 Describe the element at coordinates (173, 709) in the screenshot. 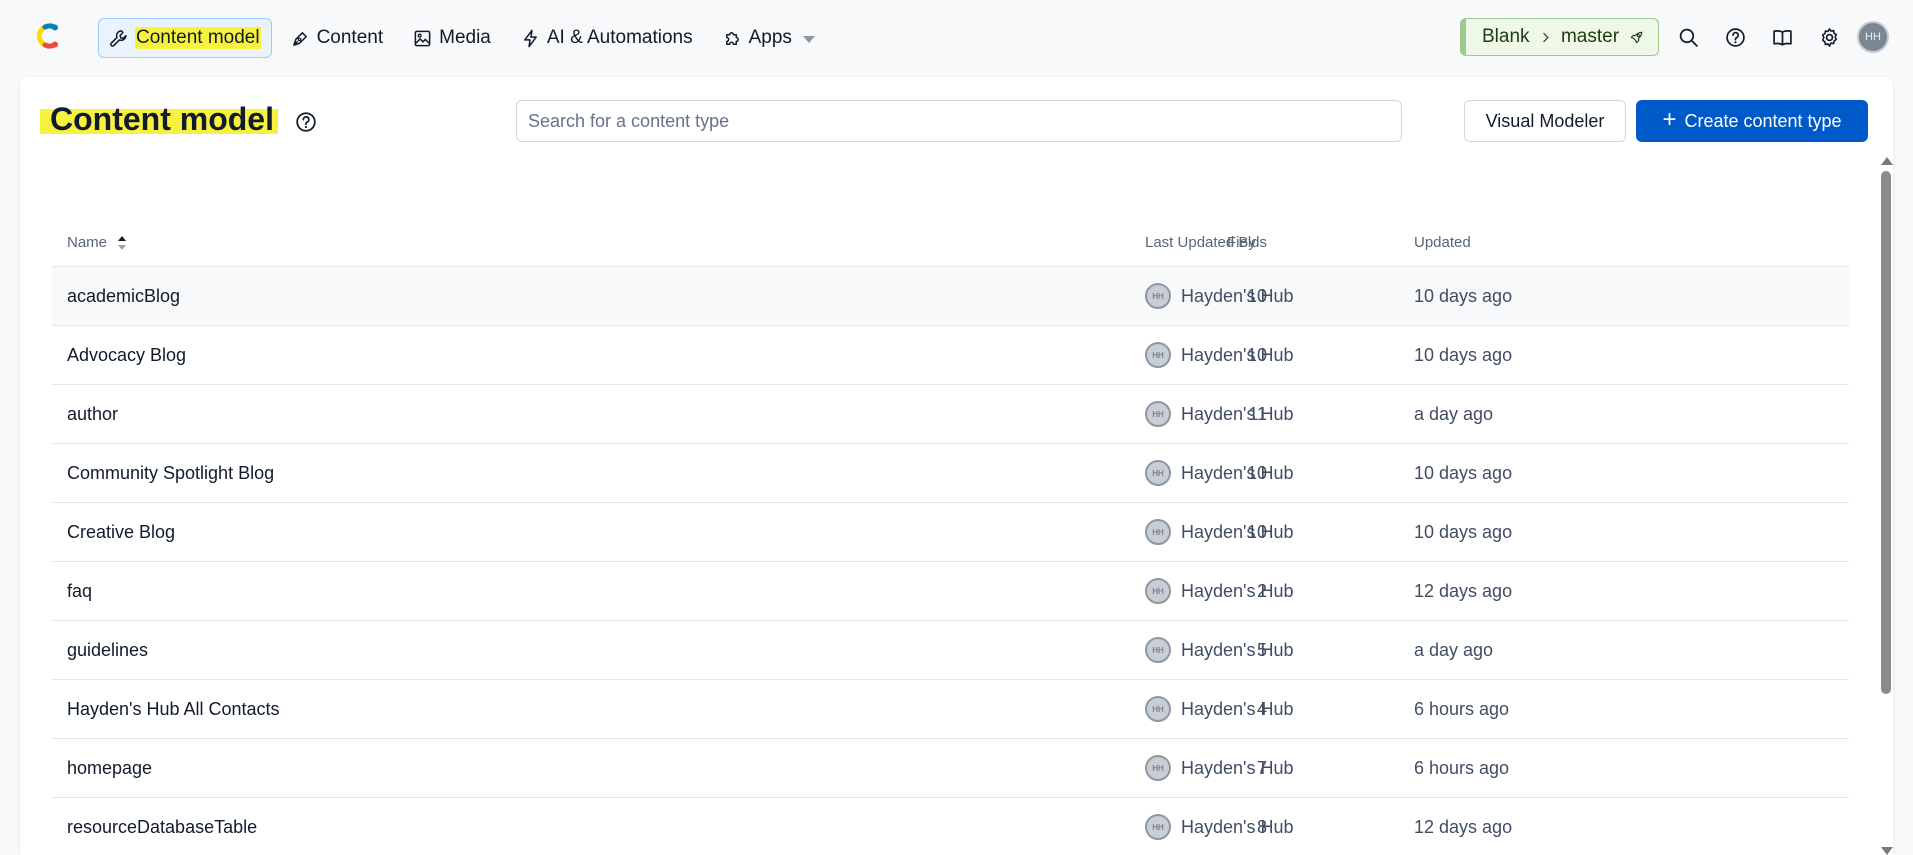

I see `content-type-name: Hayden's Hub All Contacts` at that location.